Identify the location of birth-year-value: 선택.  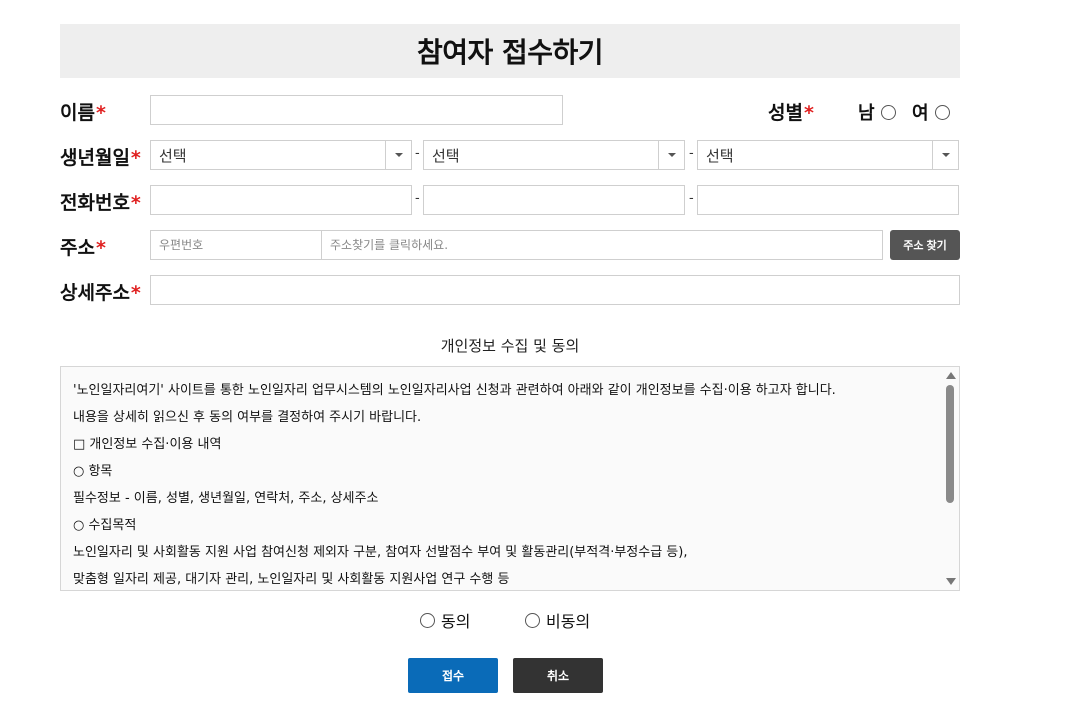
(173, 155).